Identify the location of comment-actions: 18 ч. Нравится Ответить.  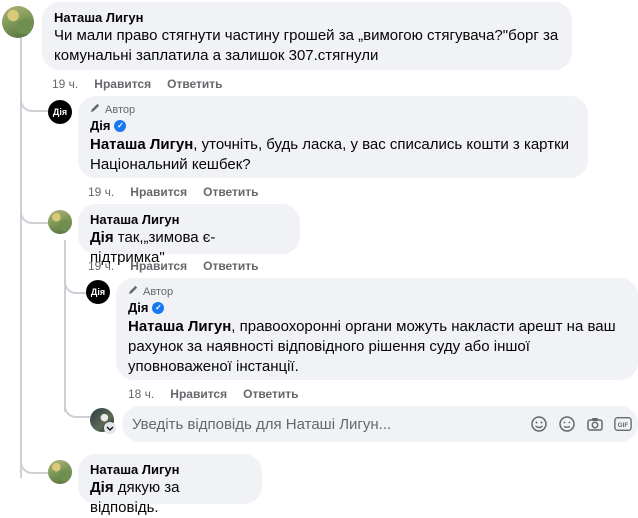
(213, 394).